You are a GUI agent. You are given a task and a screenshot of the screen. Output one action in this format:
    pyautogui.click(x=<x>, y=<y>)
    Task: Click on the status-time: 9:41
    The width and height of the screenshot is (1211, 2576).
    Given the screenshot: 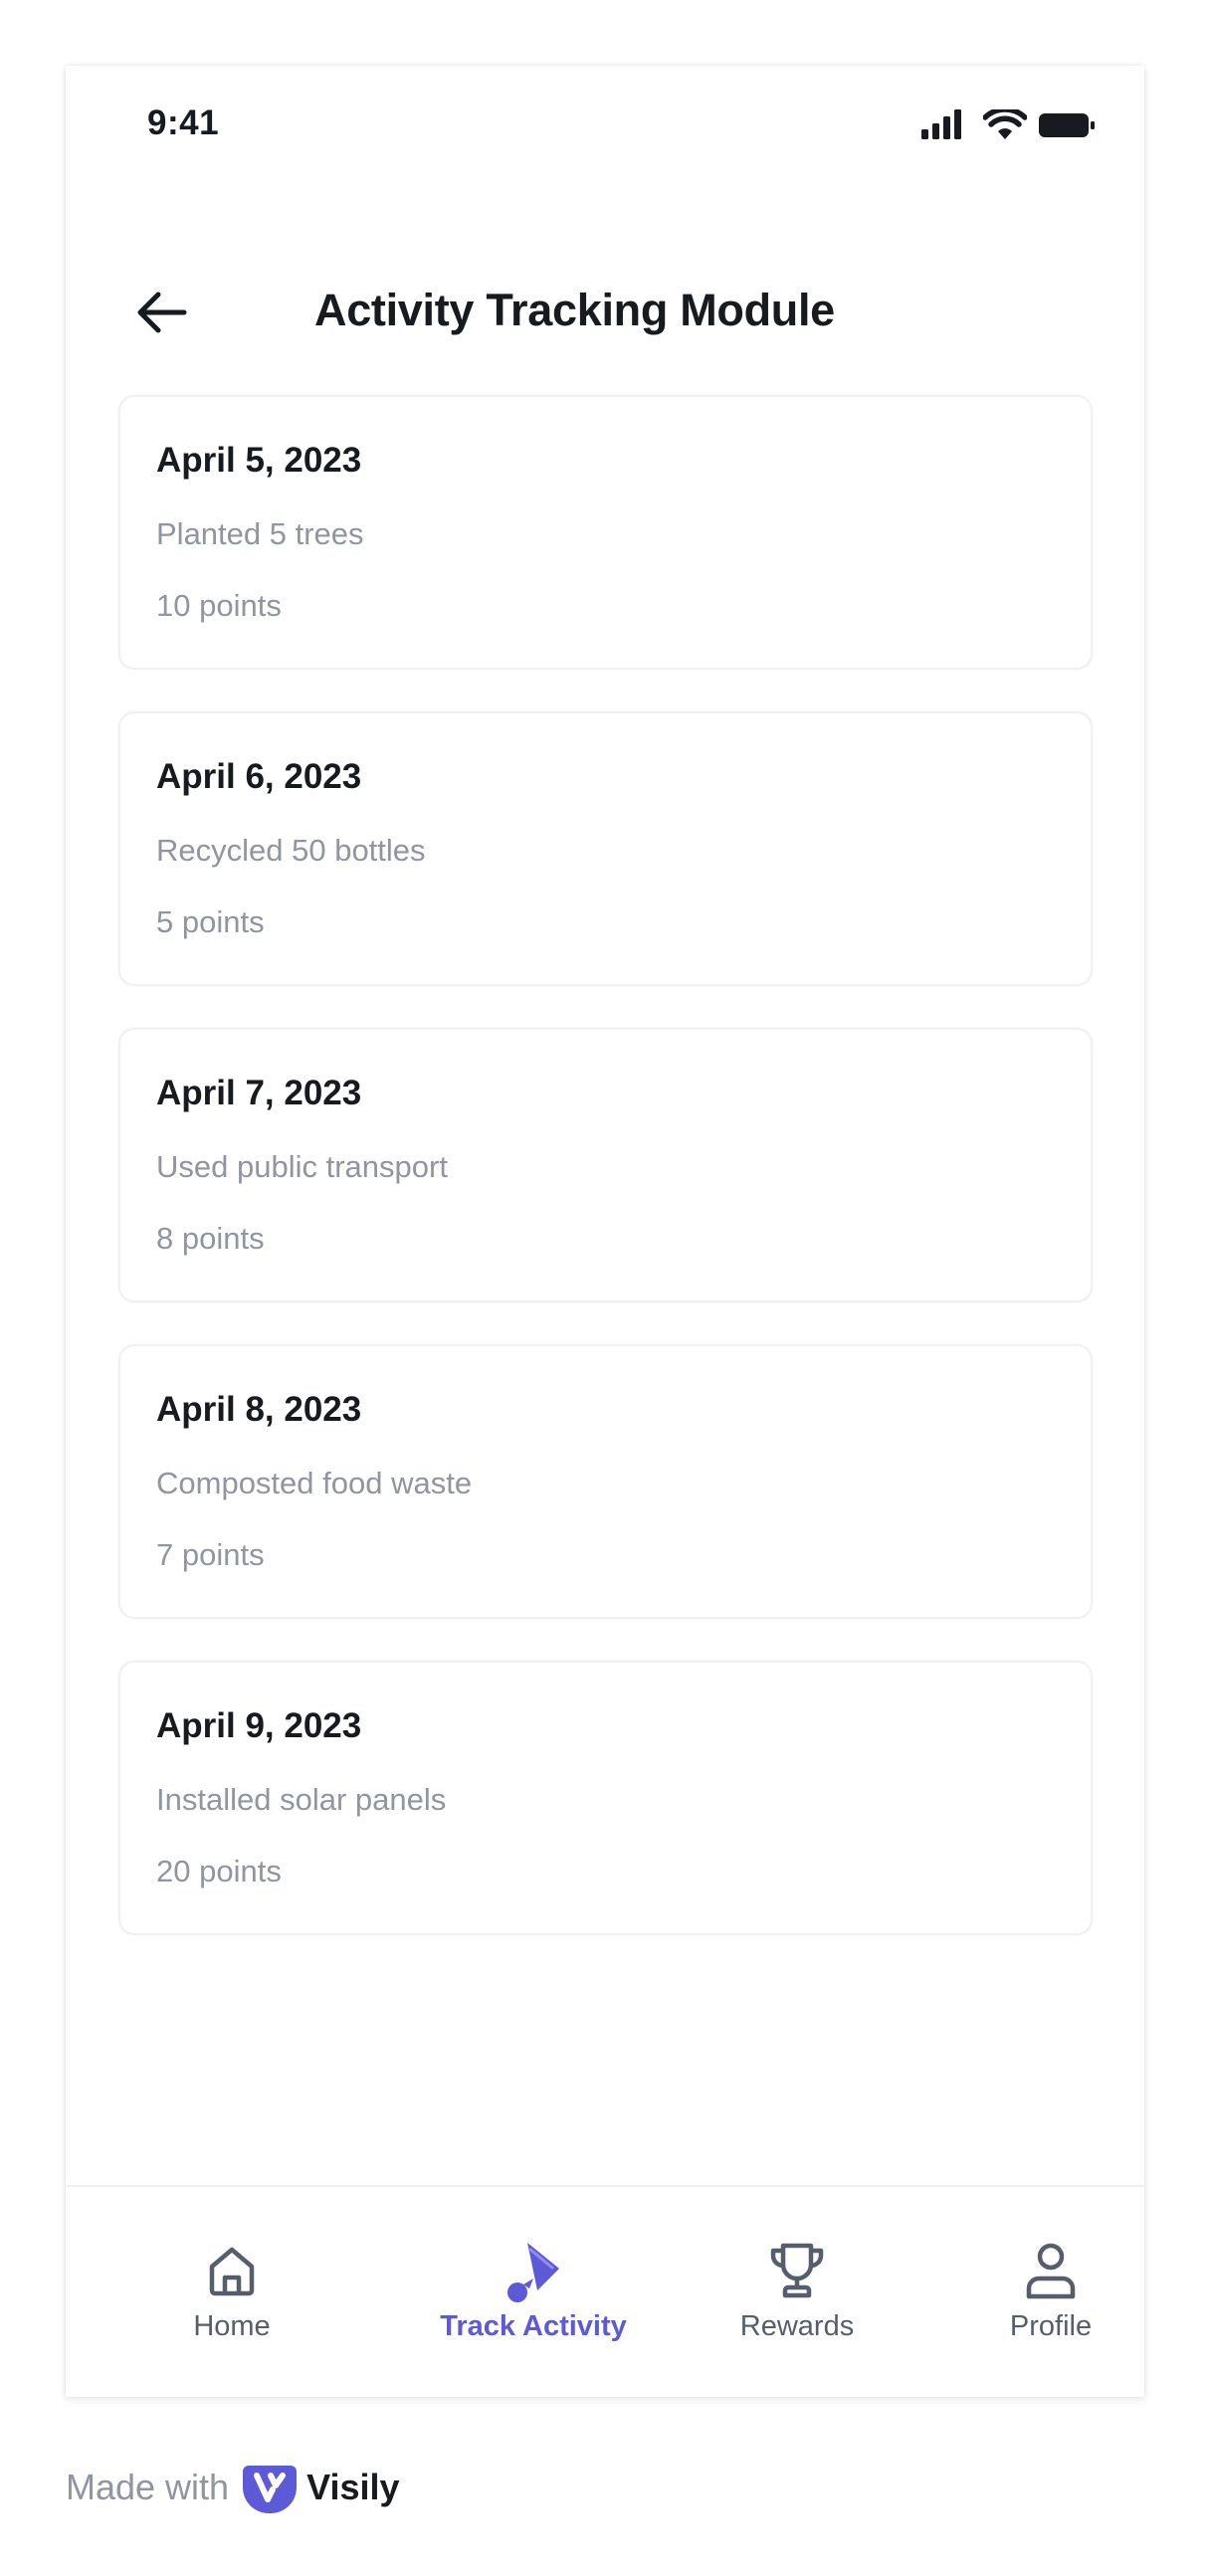 What is the action you would take?
    pyautogui.click(x=183, y=122)
    